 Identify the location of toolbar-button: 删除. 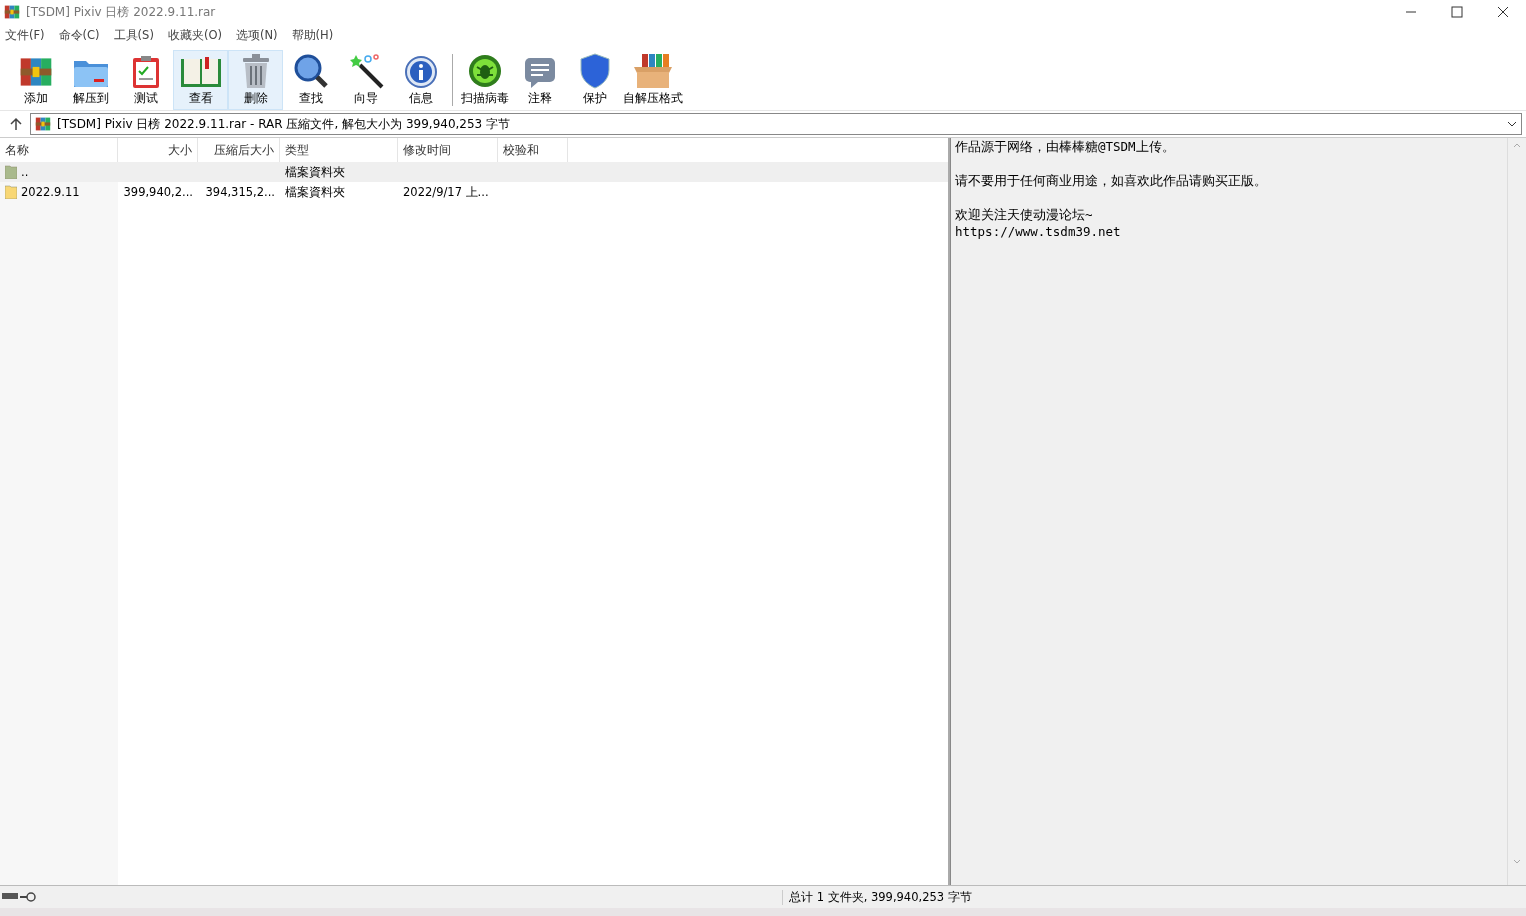
(255, 80).